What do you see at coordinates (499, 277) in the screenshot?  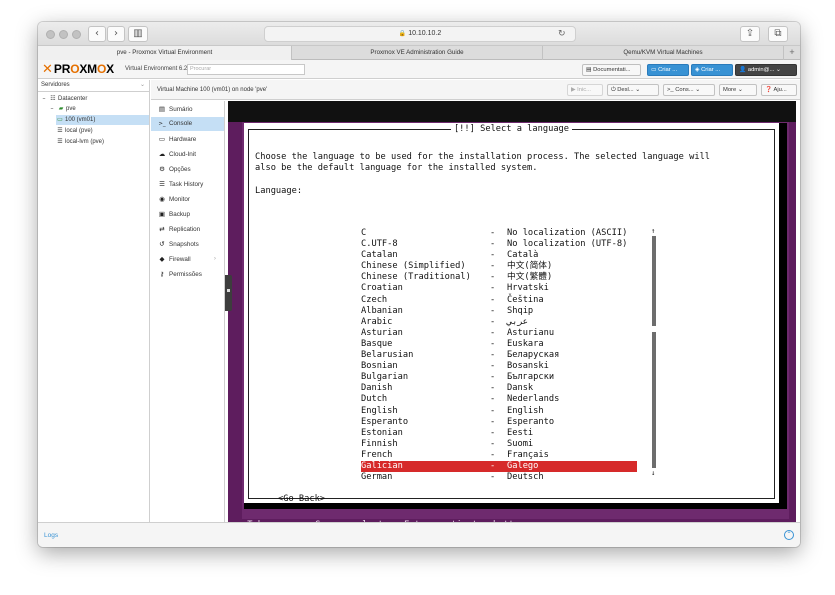 I see `language-option: Chinese (Traditional) - 中文(繁體)` at bounding box center [499, 277].